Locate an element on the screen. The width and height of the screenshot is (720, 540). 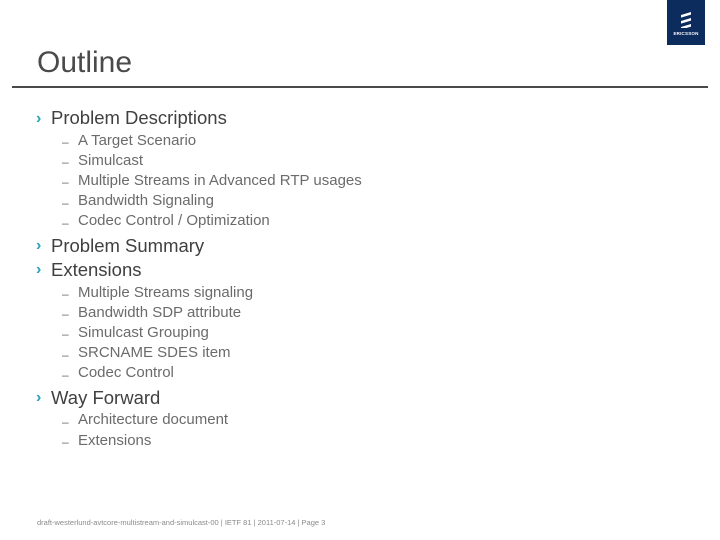
slide-title: Outline is located at coordinates (85, 62).